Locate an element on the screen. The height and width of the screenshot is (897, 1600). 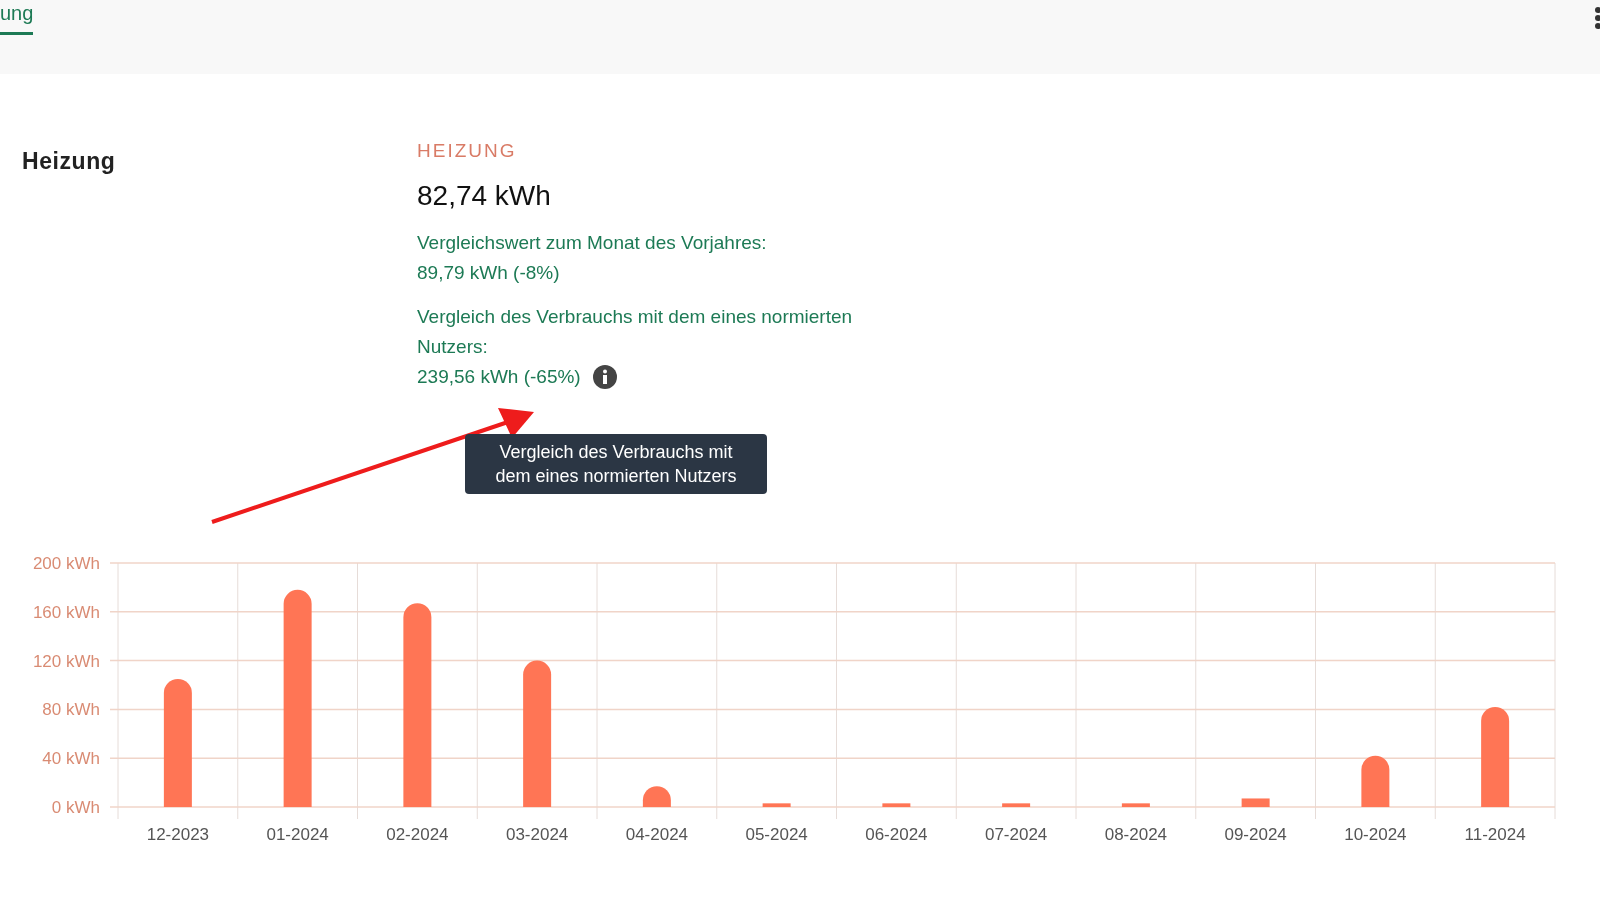
y-axis-label: 40 kWh is located at coordinates (71, 759).